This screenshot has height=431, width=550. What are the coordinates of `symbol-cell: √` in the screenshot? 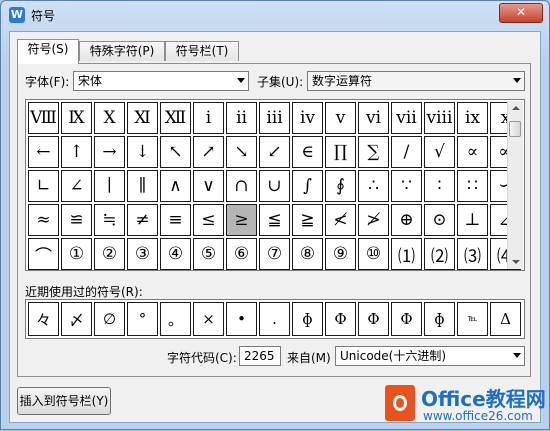 It's located at (439, 152).